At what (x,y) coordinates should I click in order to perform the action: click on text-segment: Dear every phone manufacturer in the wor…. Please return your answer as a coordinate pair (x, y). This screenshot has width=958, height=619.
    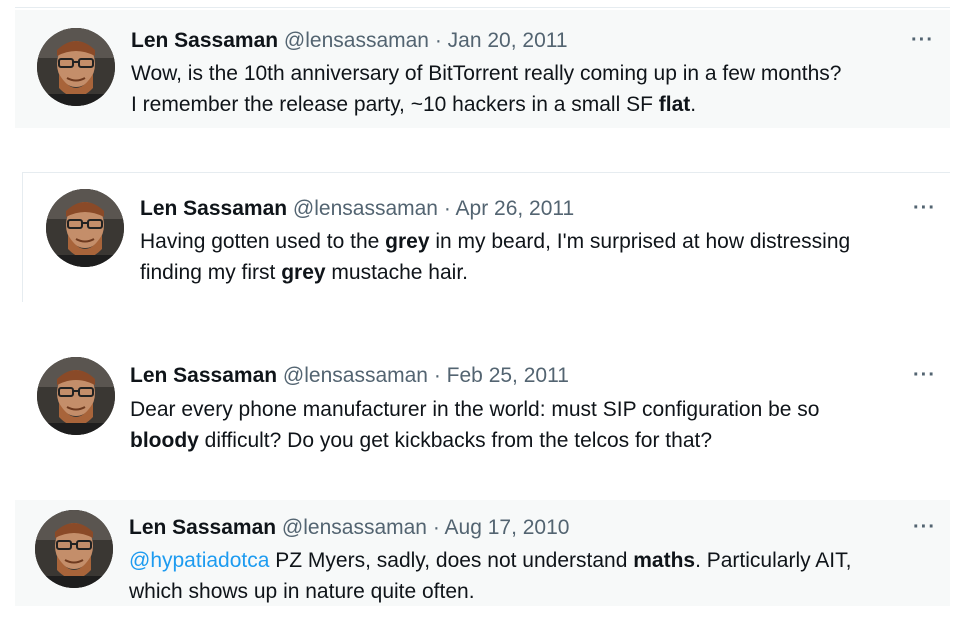
    Looking at the image, I should click on (475, 409).